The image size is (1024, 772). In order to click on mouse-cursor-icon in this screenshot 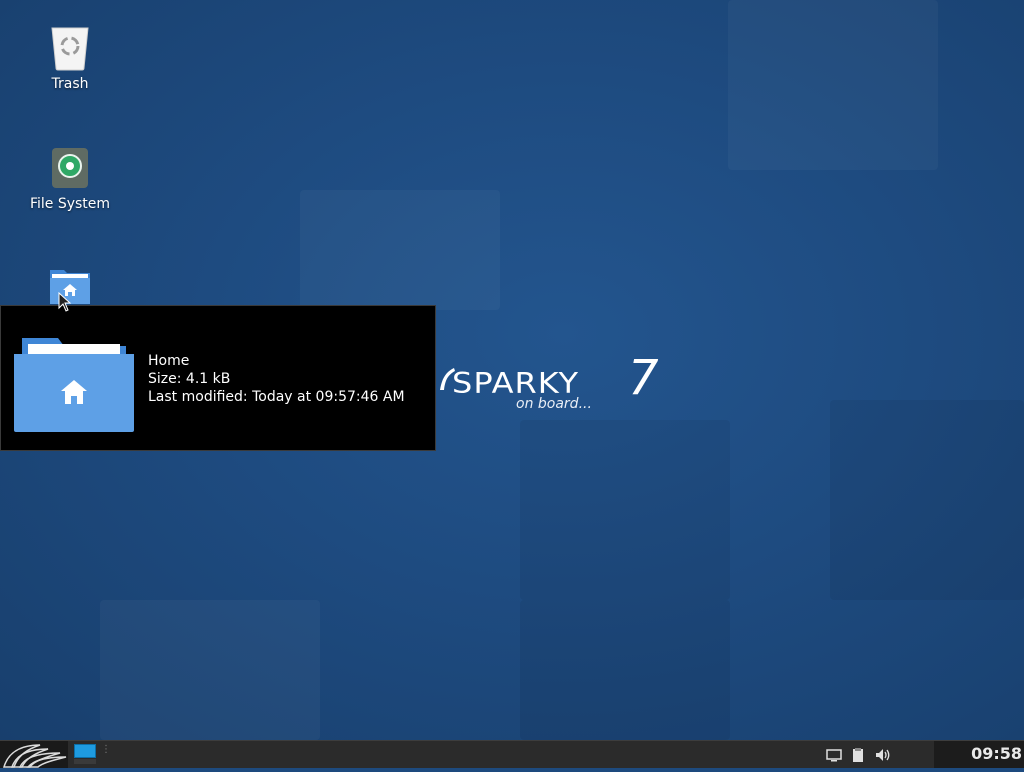, I will do `click(65, 302)`.